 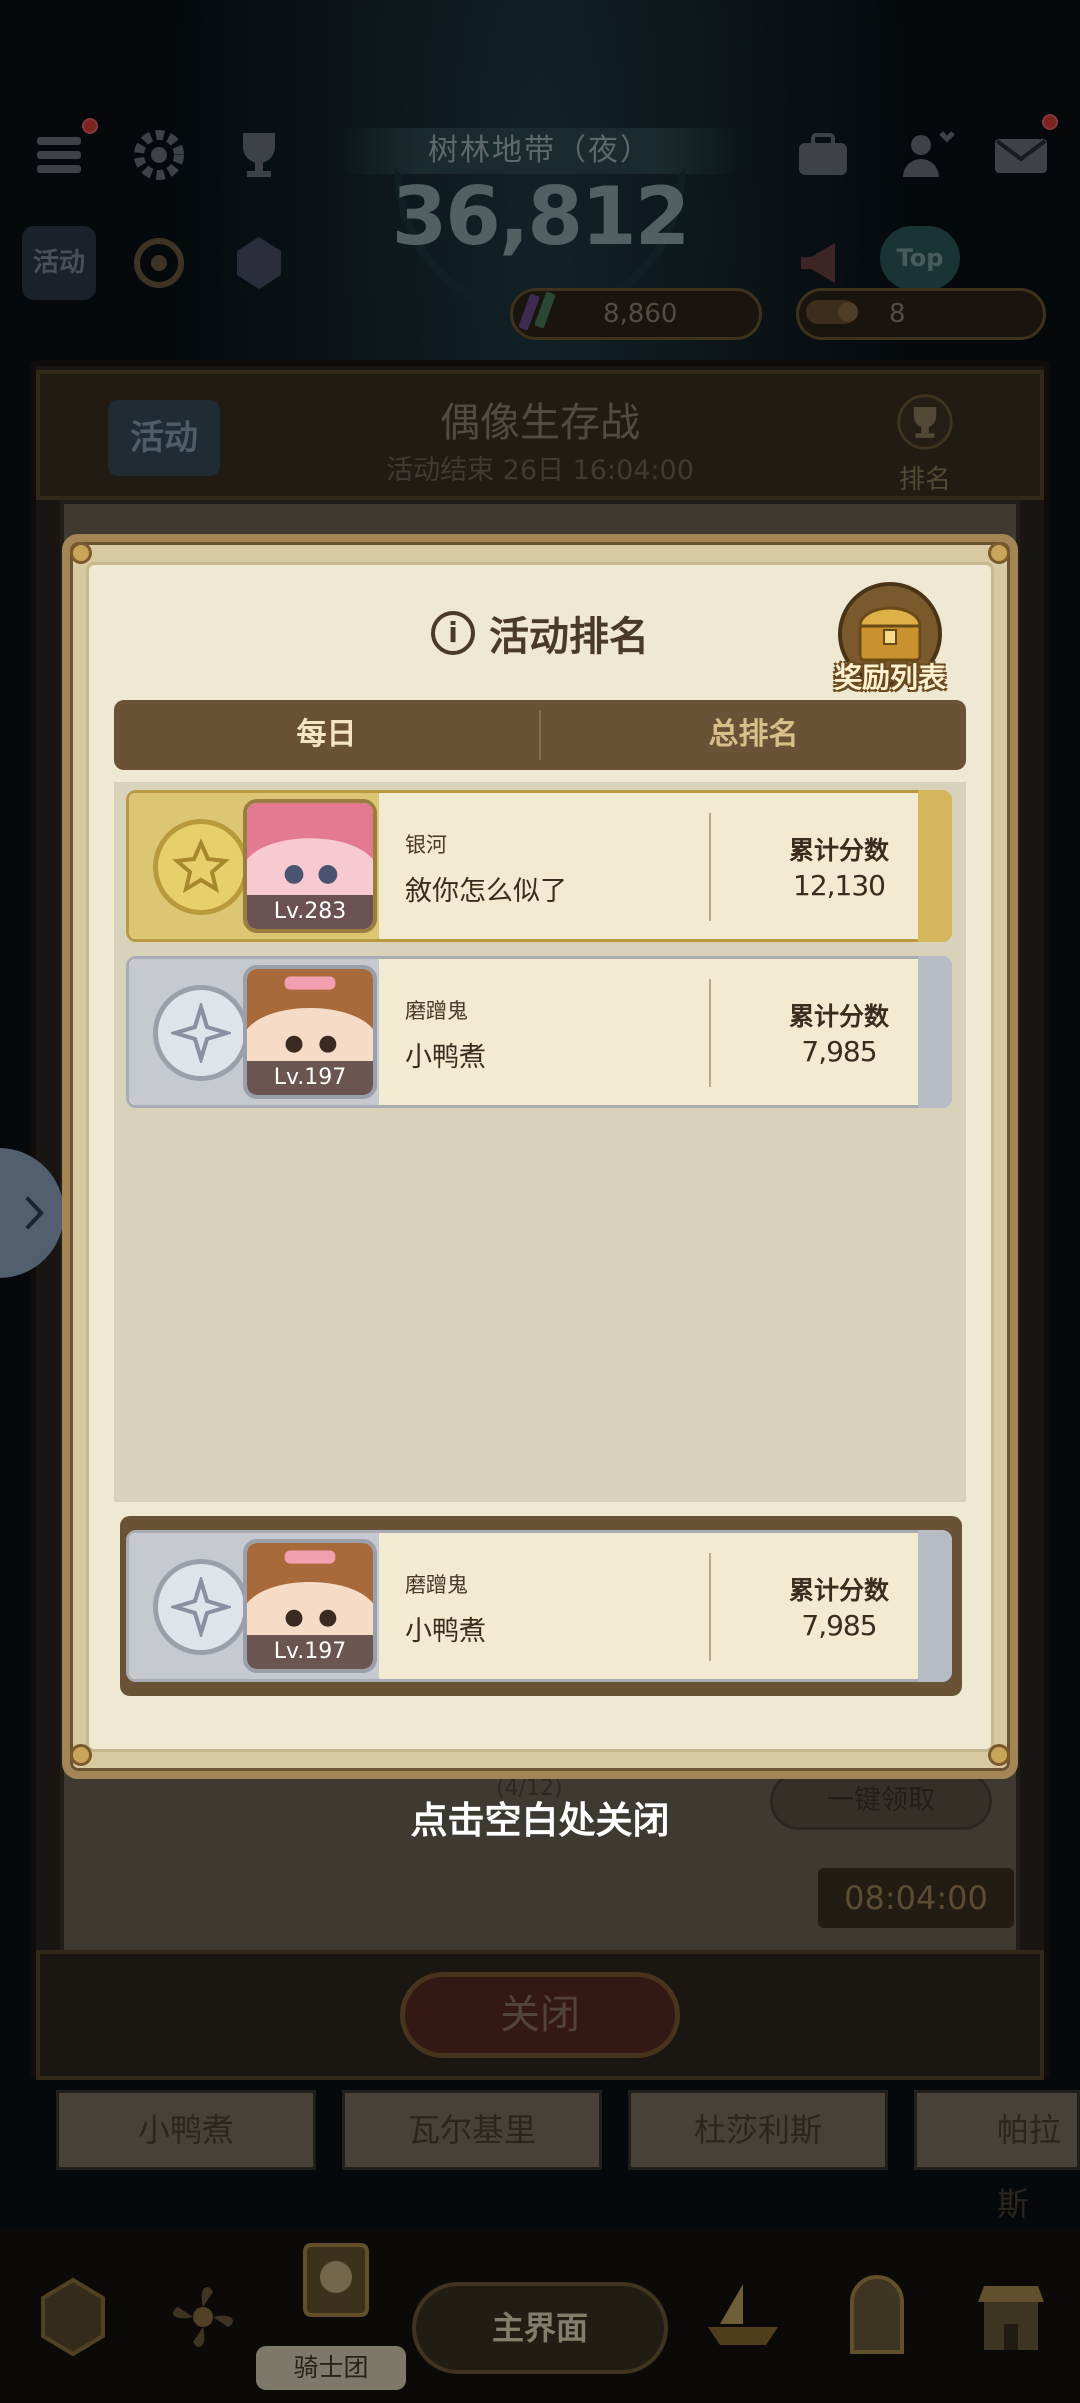 What do you see at coordinates (310, 912) in the screenshot?
I see `player-level: Lv.283` at bounding box center [310, 912].